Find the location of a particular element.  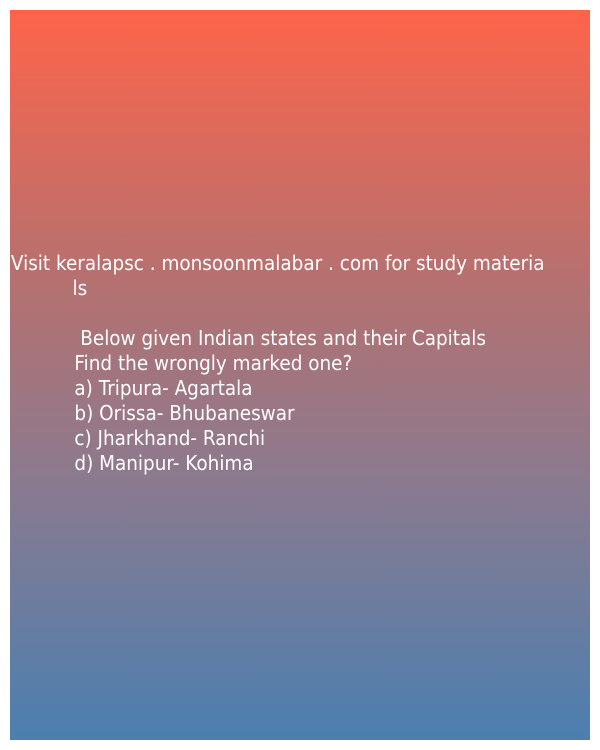

option-d: d) Manipur- Kohima is located at coordinates (164, 463).